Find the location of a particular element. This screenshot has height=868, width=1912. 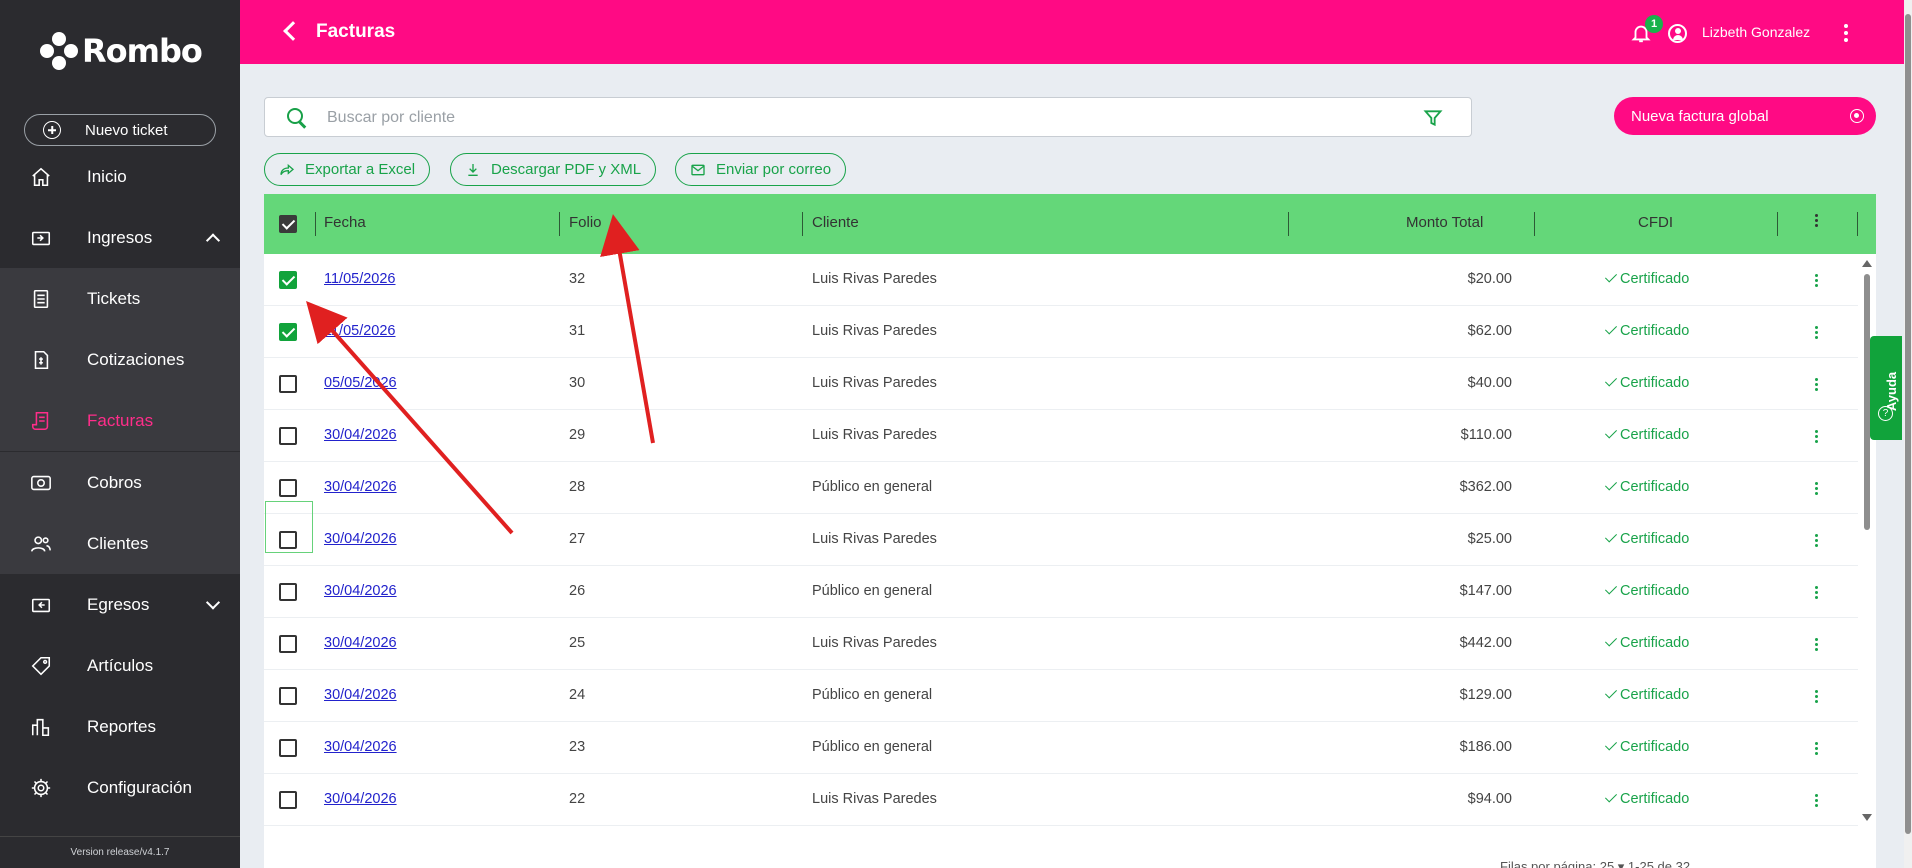

user-avatar-icon is located at coordinates (1677, 33).